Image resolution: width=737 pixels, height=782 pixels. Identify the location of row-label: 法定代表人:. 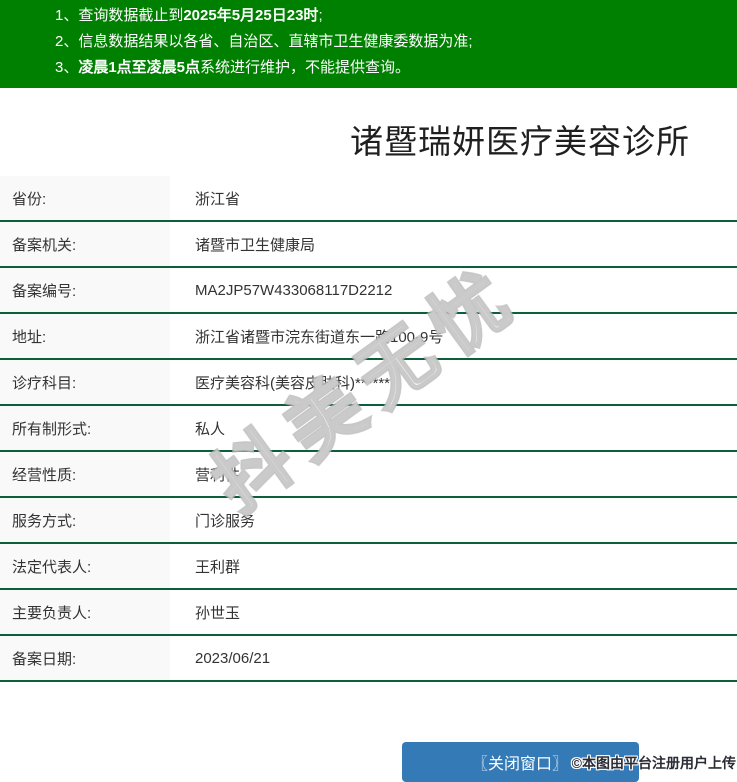
(85, 566).